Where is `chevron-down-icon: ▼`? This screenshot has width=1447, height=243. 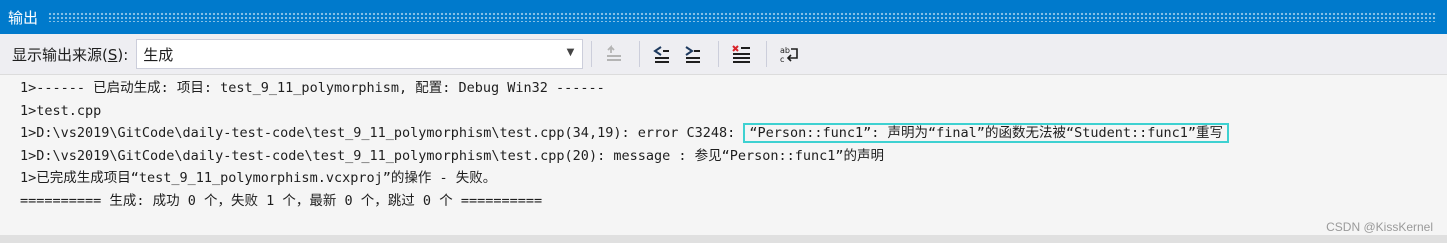 chevron-down-icon: ▼ is located at coordinates (570, 52).